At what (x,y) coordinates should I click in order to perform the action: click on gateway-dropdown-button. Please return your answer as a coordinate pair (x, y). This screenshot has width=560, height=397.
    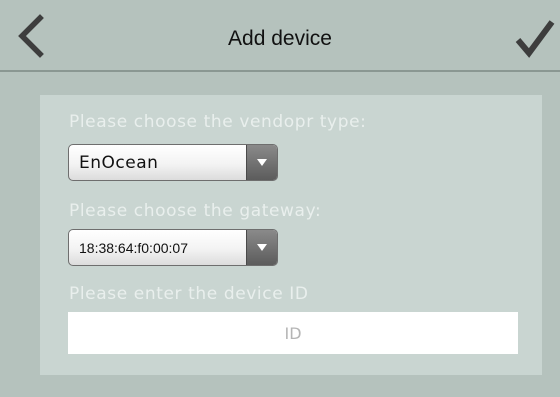
    Looking at the image, I should click on (261, 247).